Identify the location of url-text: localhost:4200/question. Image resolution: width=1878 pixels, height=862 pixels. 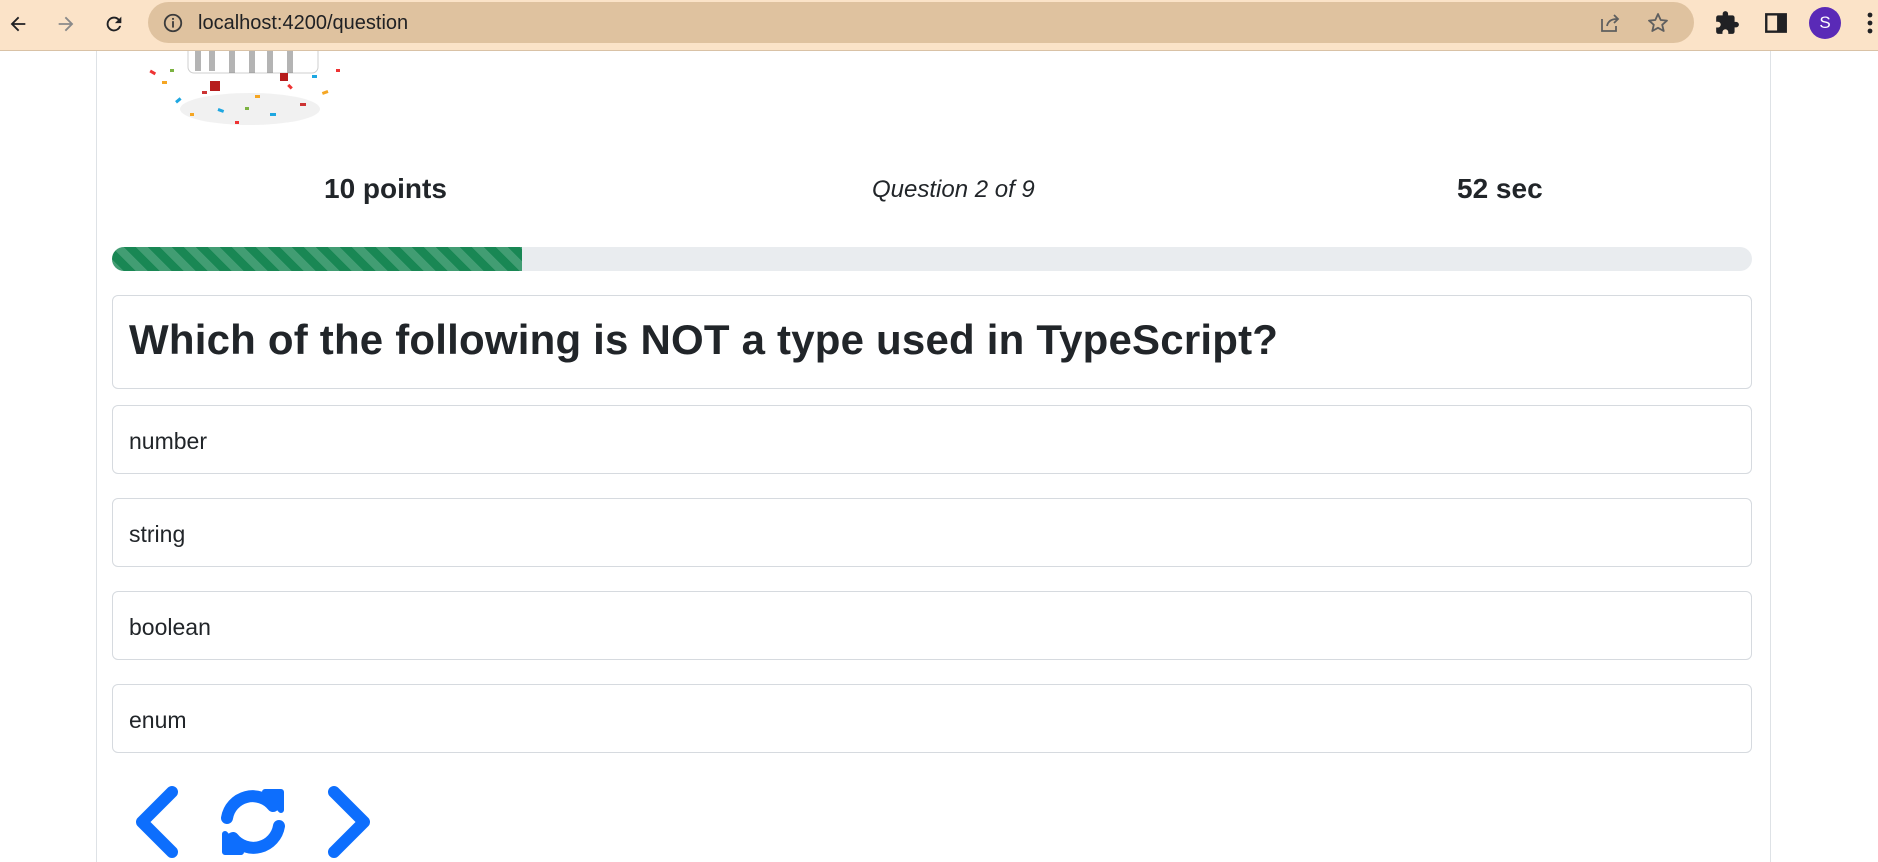
(303, 23).